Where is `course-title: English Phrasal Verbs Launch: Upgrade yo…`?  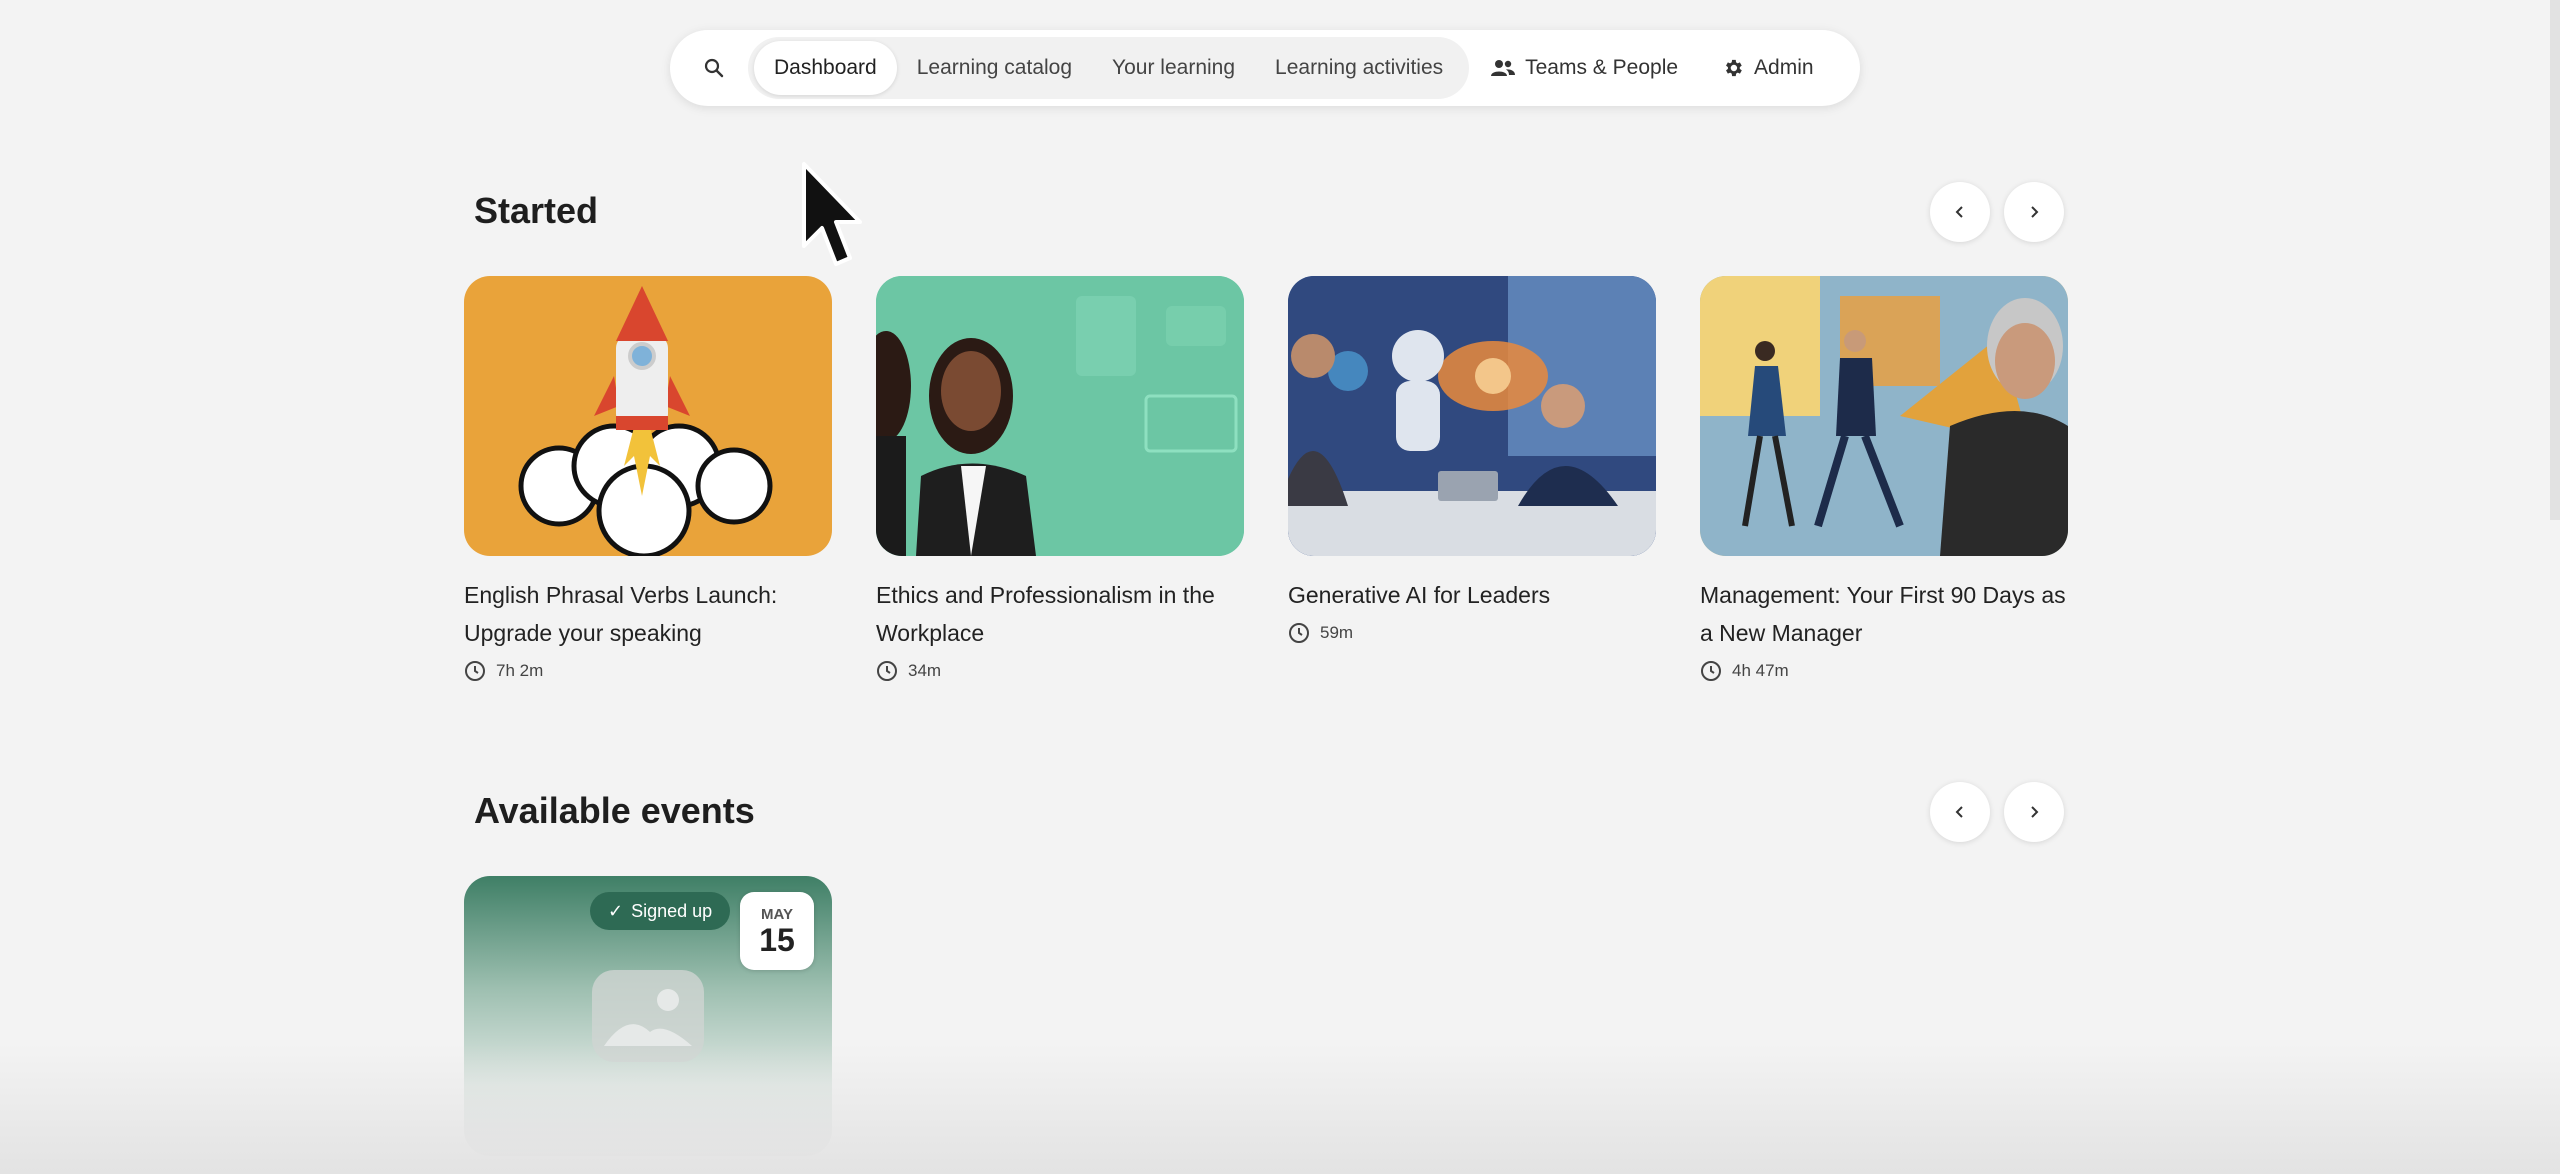
course-title: English Phrasal Verbs Launch: Upgrade yo… is located at coordinates (648, 614).